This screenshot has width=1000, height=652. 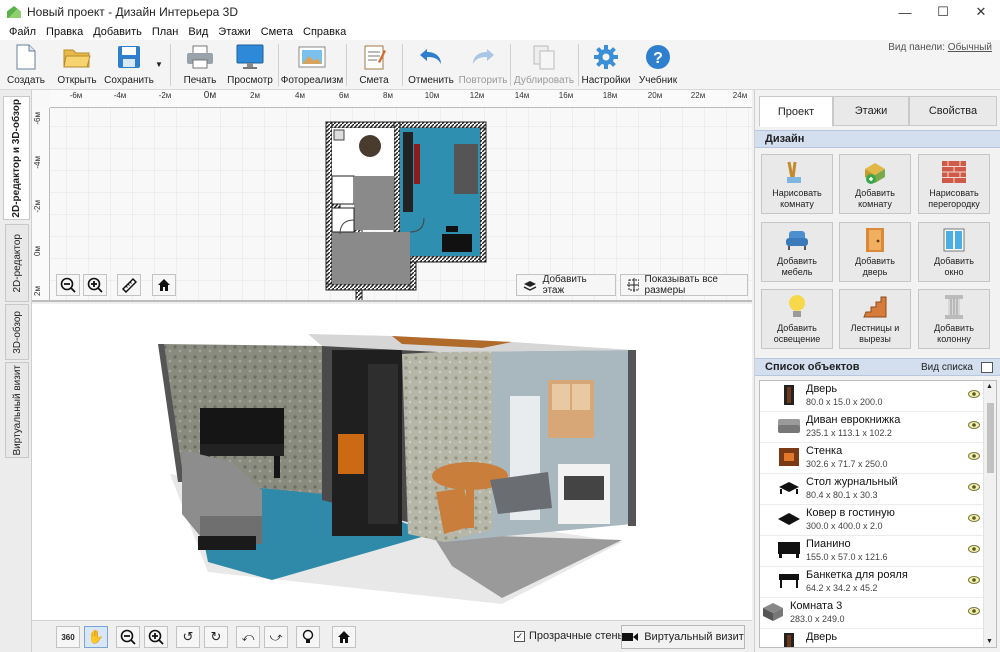 What do you see at coordinates (22, 32) in the screenshot?
I see `menu-file: Файл` at bounding box center [22, 32].